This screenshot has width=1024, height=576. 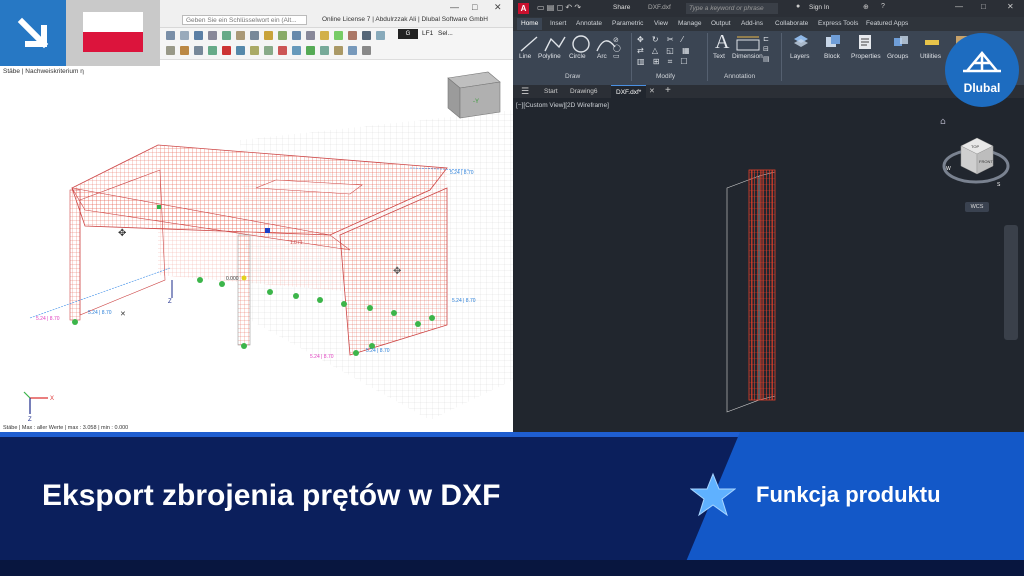 I want to click on axis-x-label: X, so click(x=52, y=399).